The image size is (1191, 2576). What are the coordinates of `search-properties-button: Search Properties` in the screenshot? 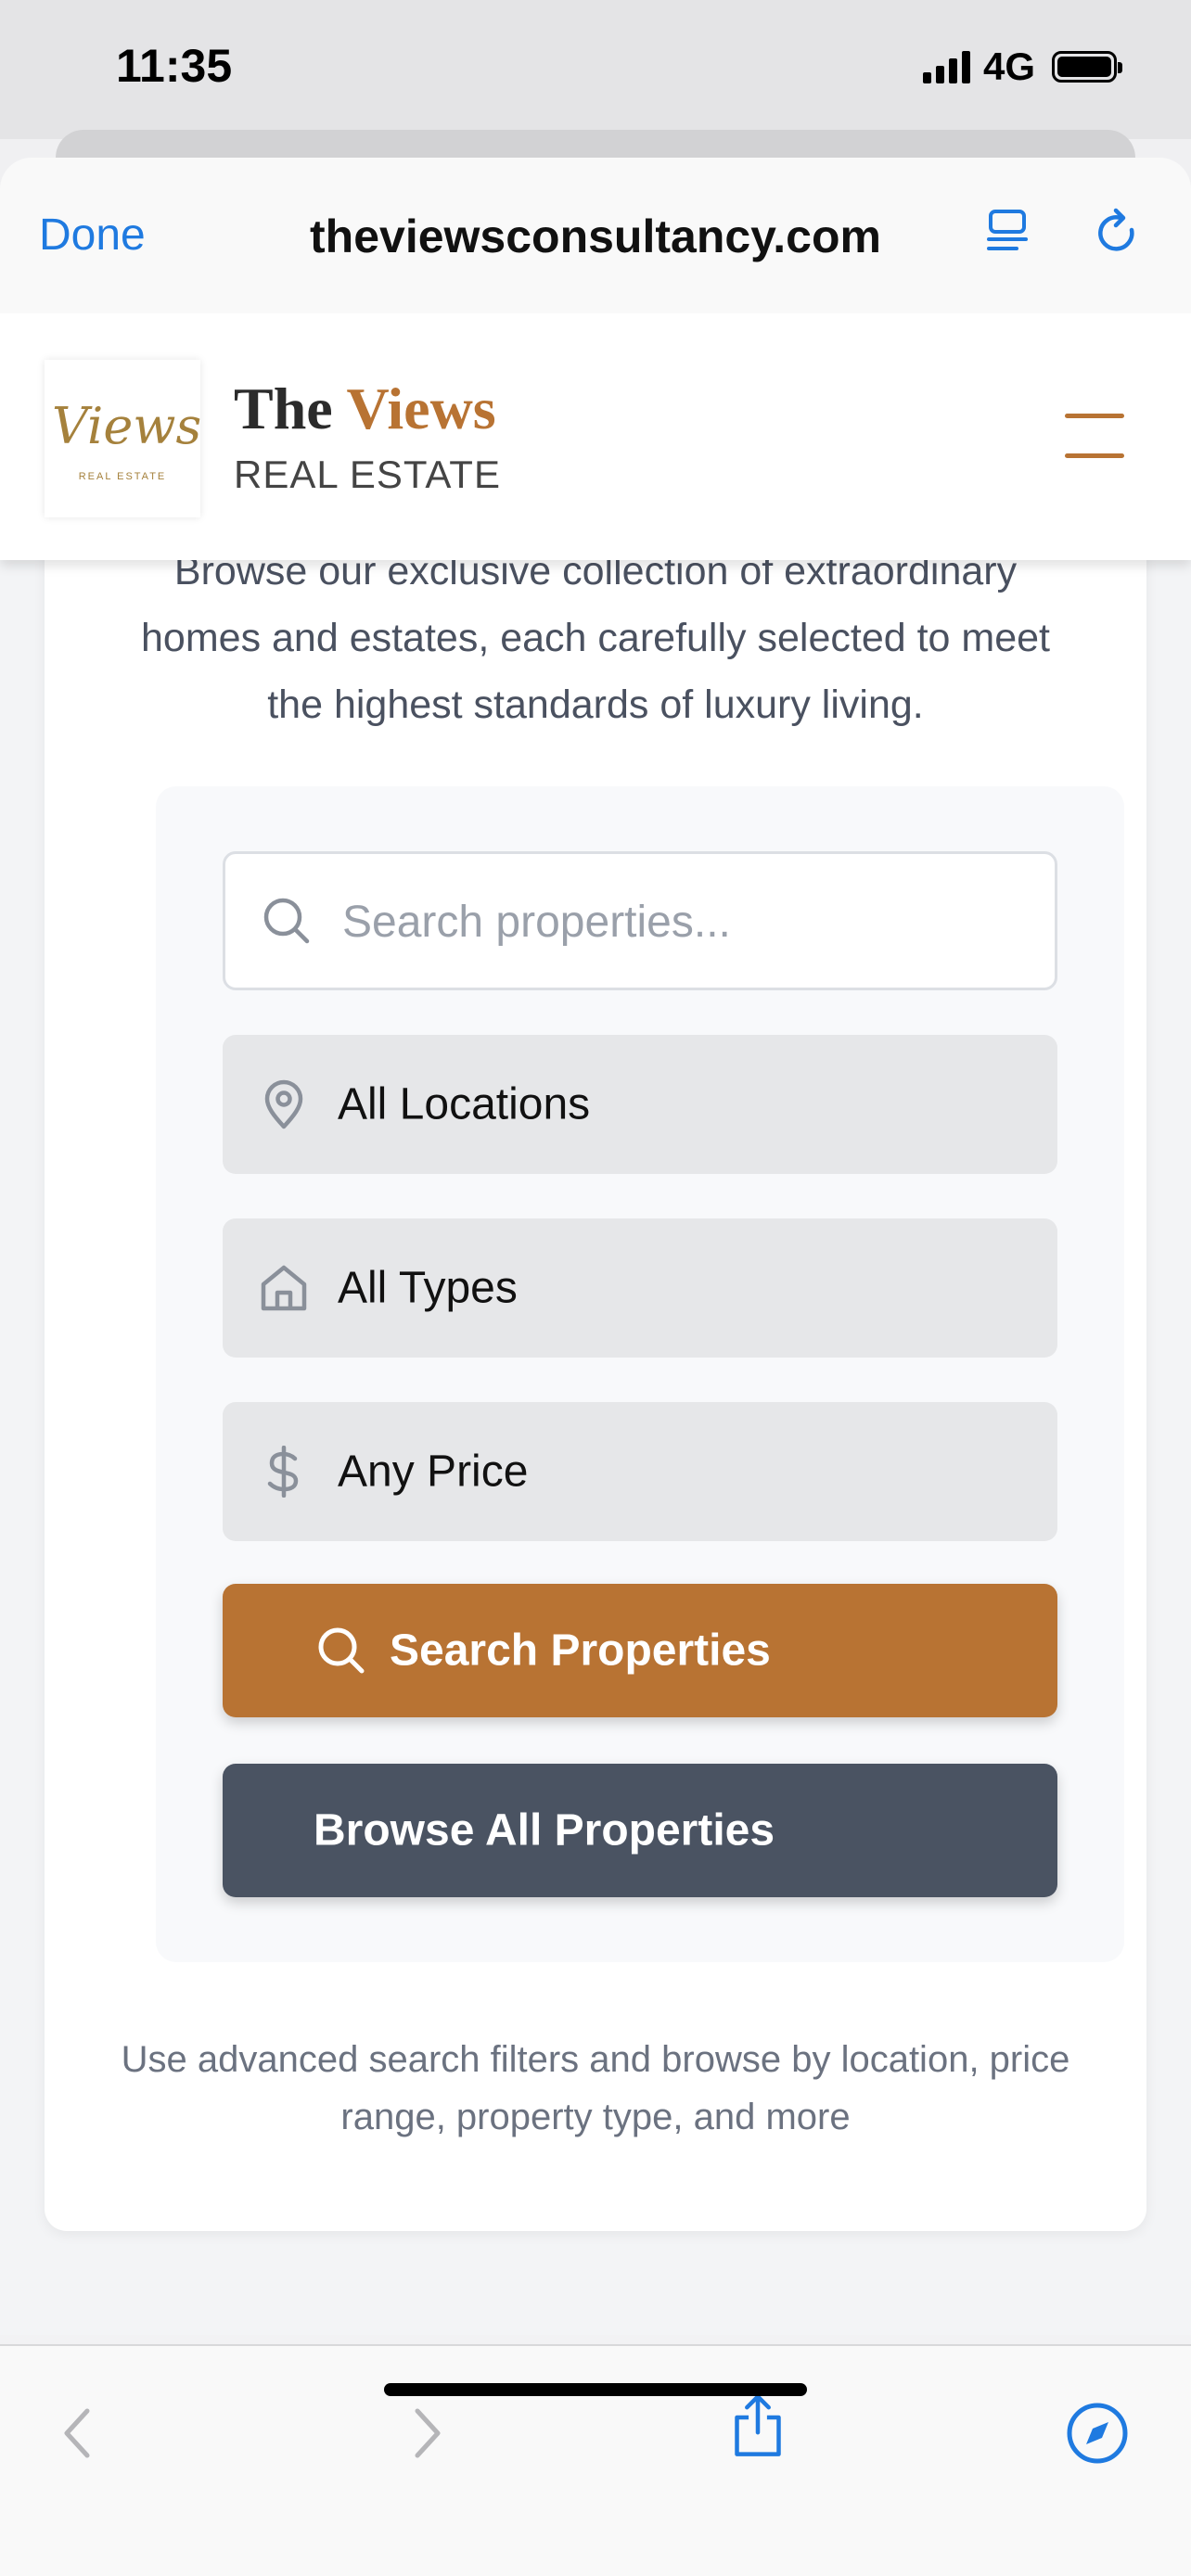 It's located at (640, 1651).